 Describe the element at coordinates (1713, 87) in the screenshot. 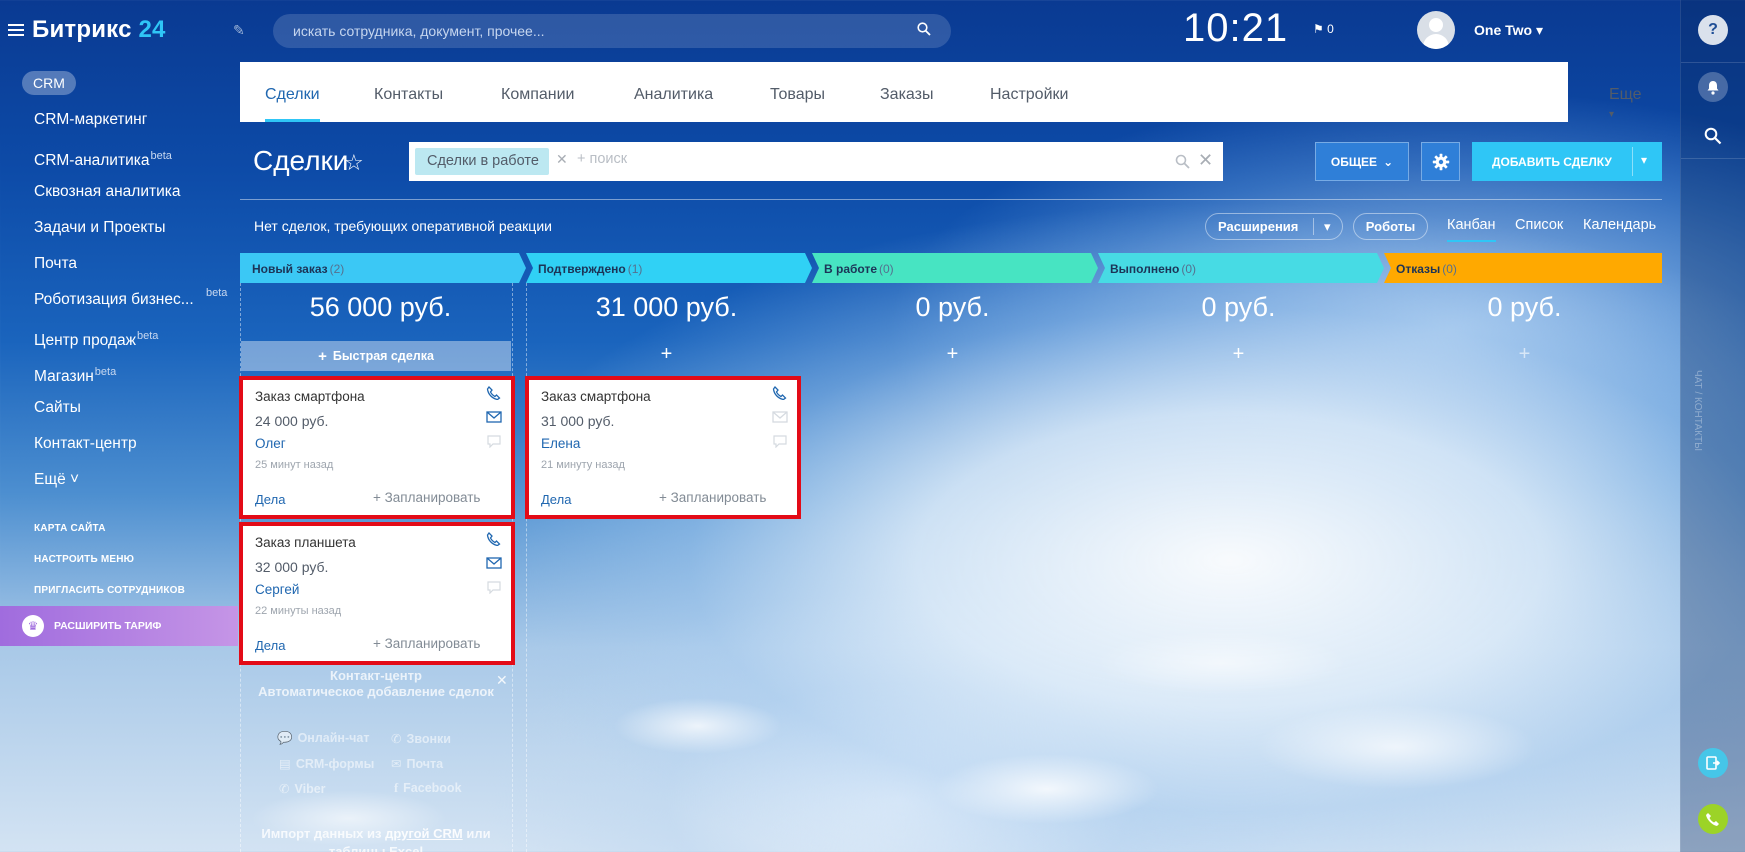

I see `notifications-bell-icon` at that location.